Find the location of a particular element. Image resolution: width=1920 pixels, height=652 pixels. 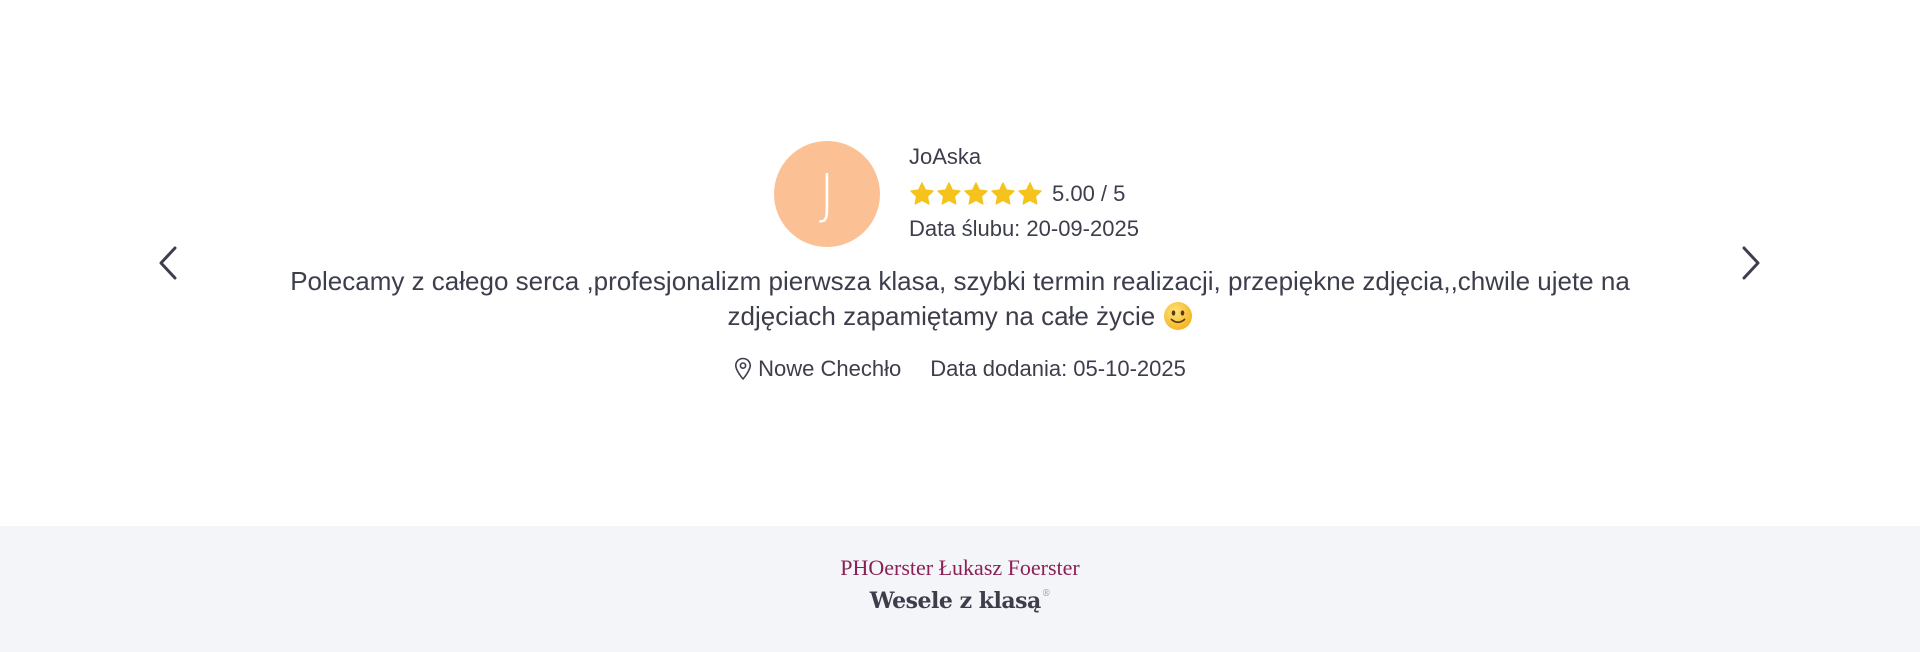

review-footer: Nowe Chechło Data dodania: 05-10-2025 is located at coordinates (960, 369).